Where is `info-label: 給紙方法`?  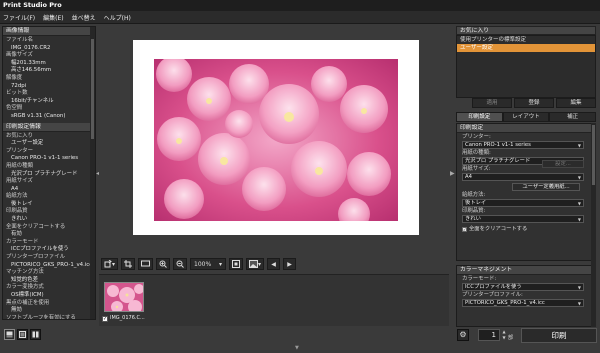
info-label: 給紙方法 is located at coordinates (17, 196).